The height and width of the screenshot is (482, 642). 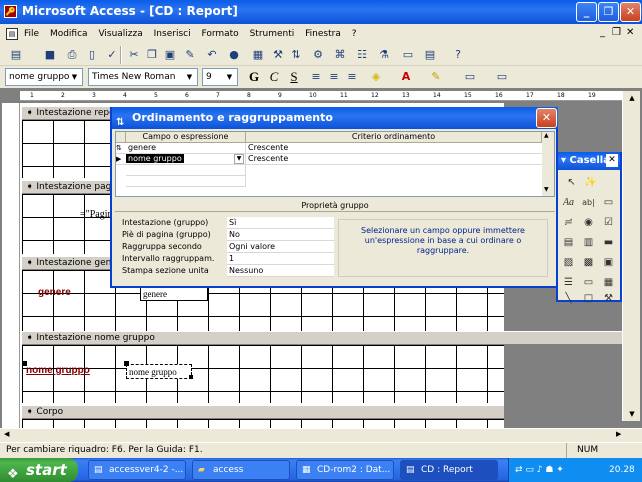 What do you see at coordinates (321, 435) in the screenshot?
I see `horizontal-scrollbar: ◀ ▶` at bounding box center [321, 435].